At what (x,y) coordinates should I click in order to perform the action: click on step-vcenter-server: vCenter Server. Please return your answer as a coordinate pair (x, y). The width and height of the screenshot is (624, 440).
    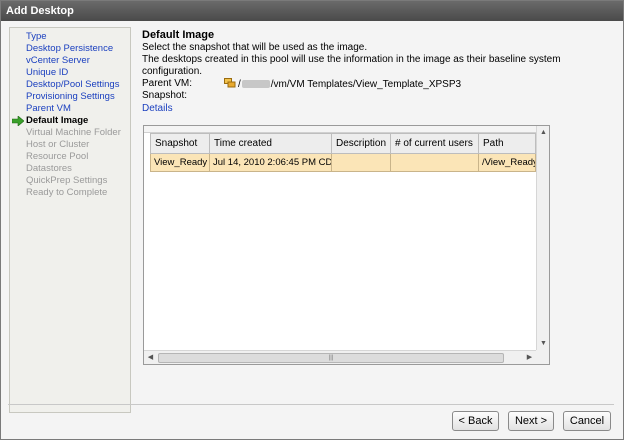
    Looking at the image, I should click on (70, 61).